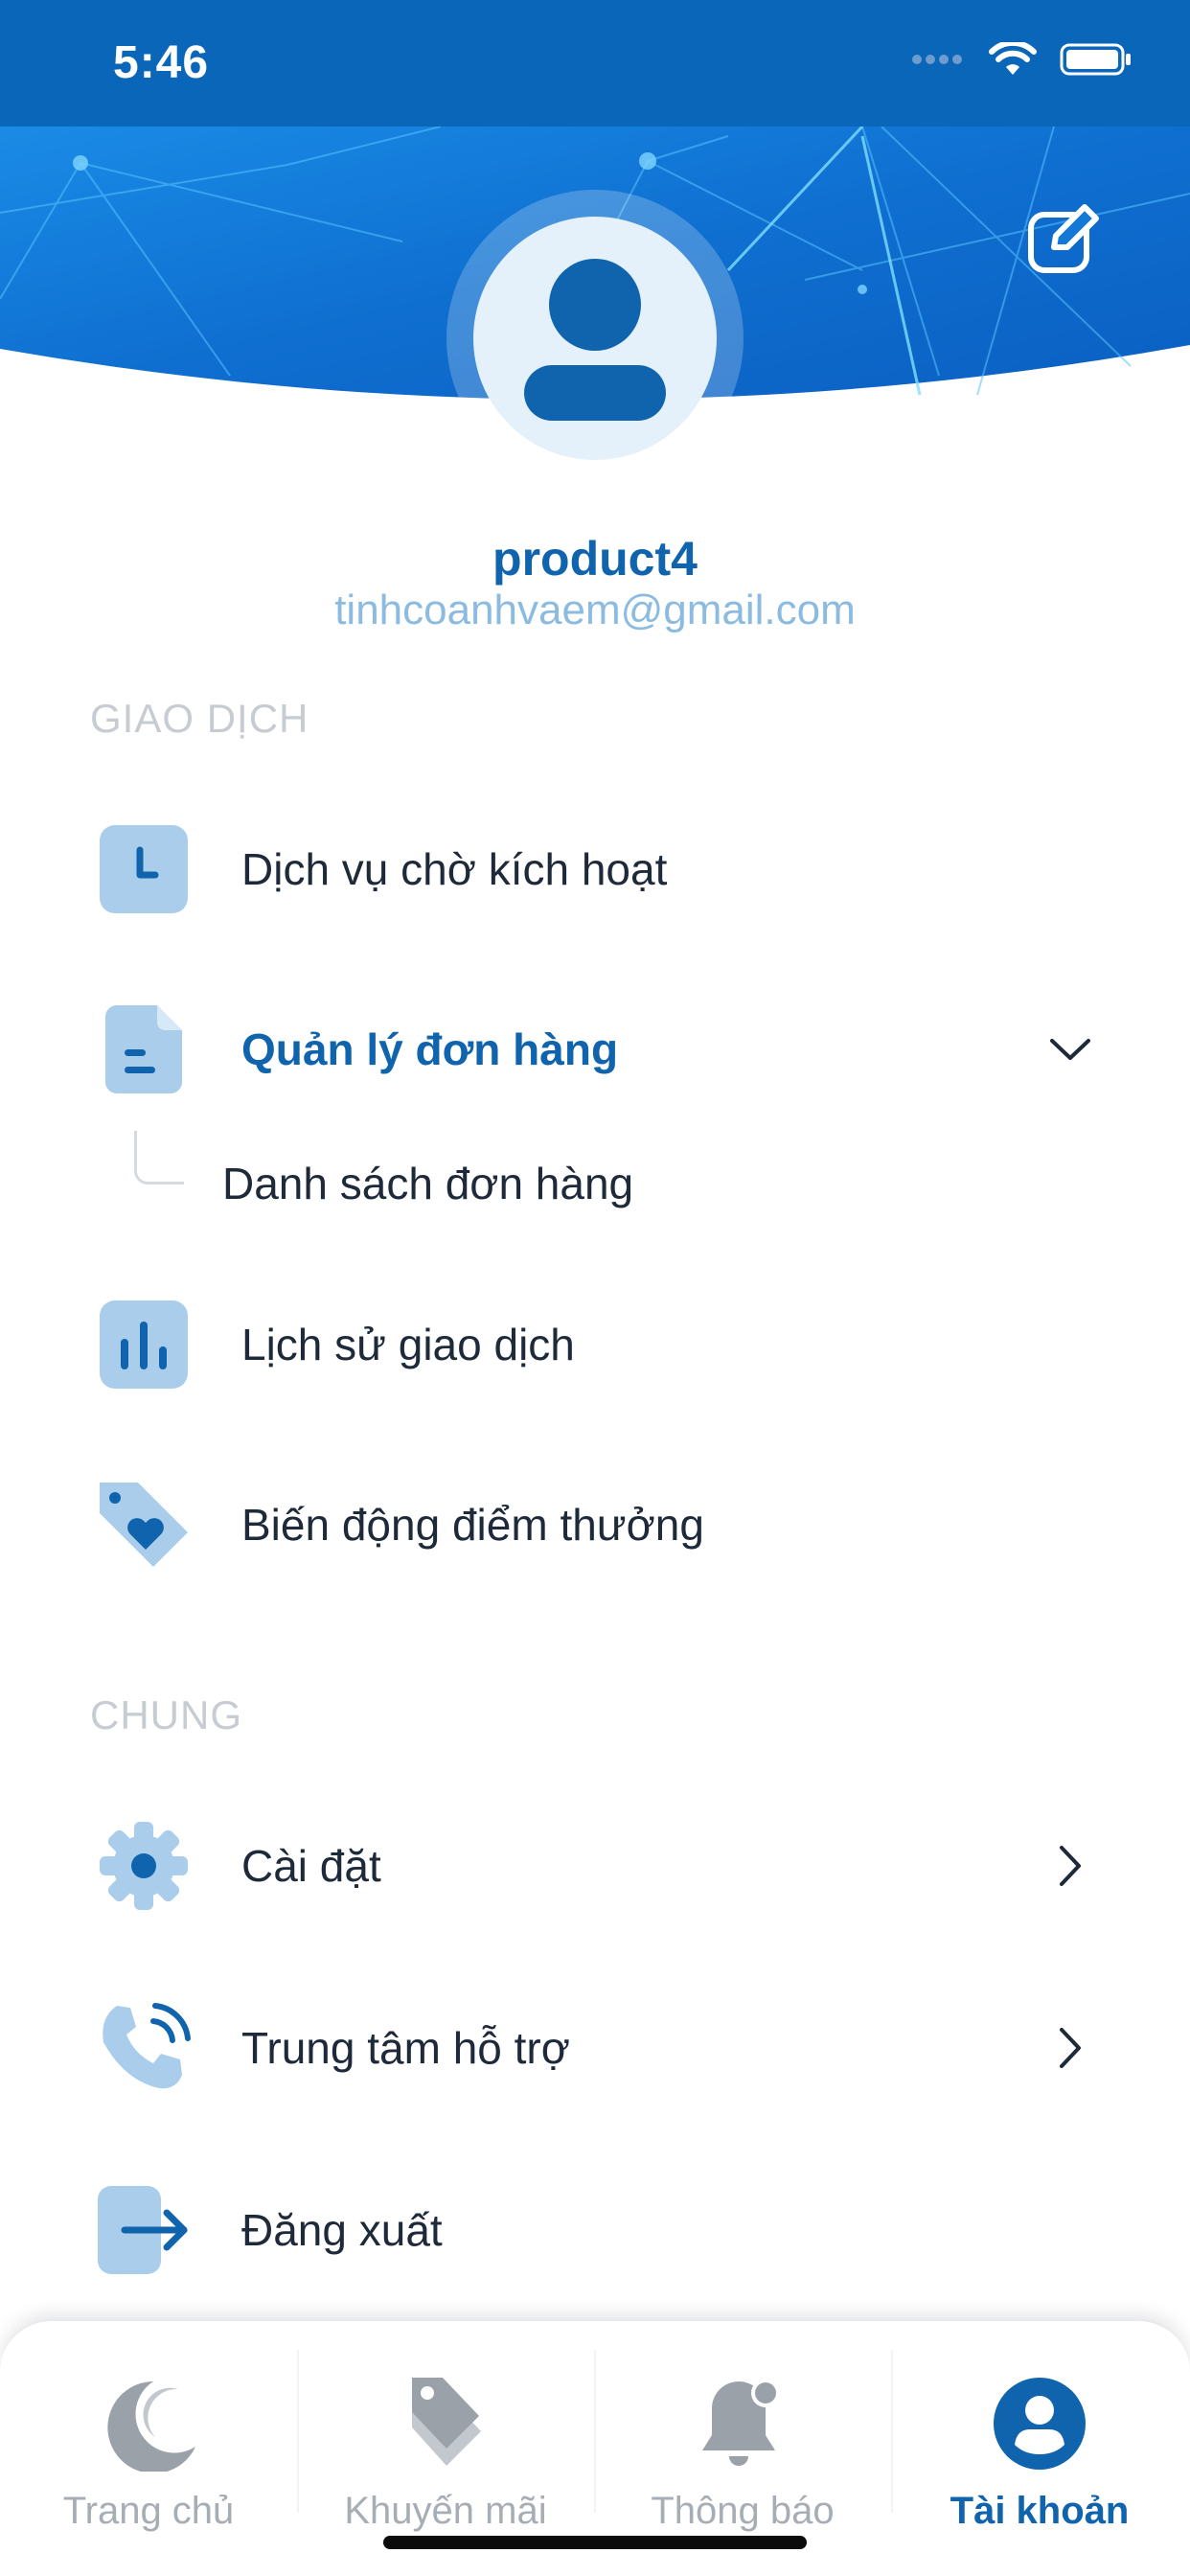 This screenshot has height=2576, width=1190. I want to click on tab-promotions: Khuyến mãi, so click(445, 2426).